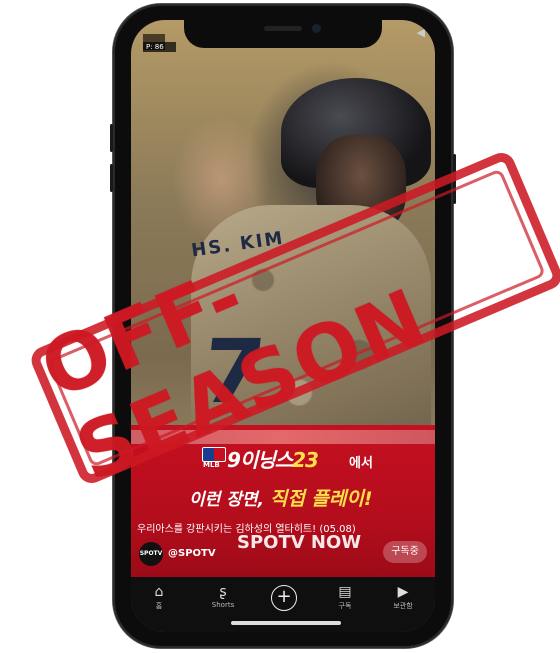 The width and height of the screenshot is (560, 653). What do you see at coordinates (283, 34) in the screenshot?
I see `phone-notch` at bounding box center [283, 34].